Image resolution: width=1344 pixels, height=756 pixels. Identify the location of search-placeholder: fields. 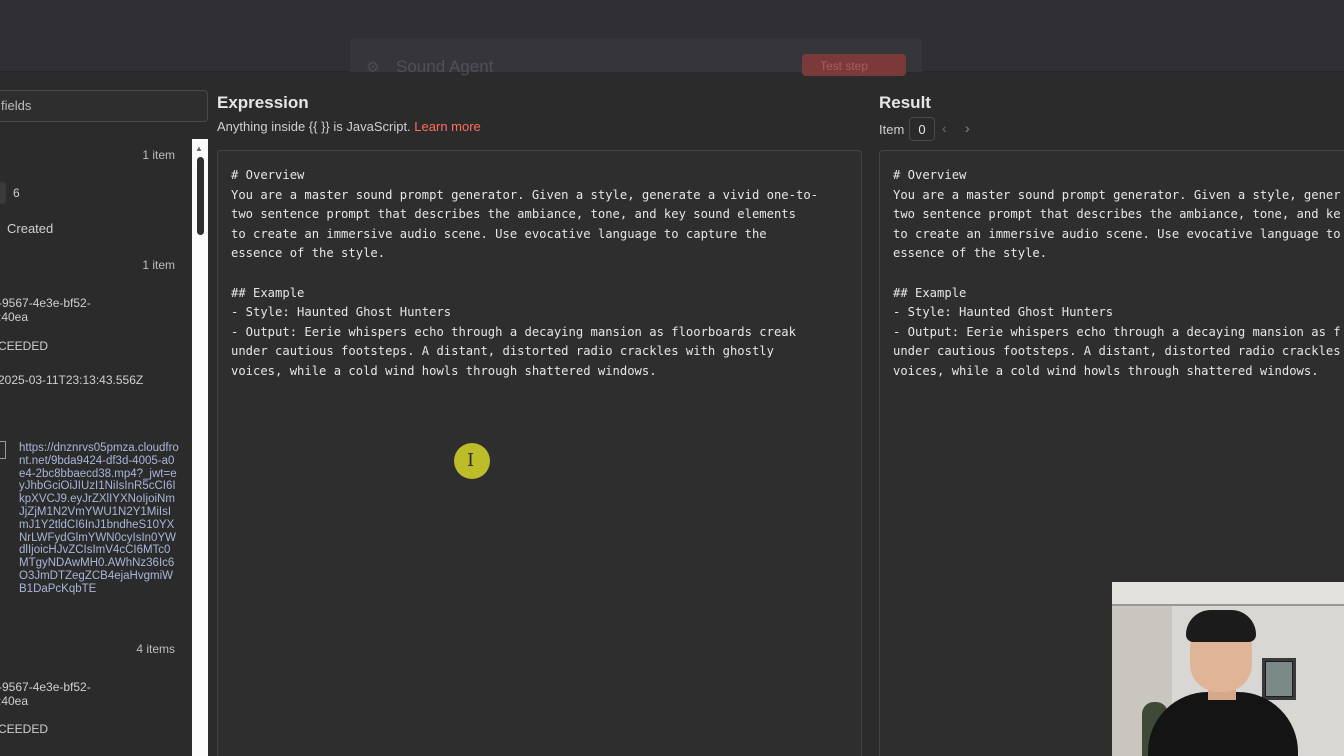
(16, 105).